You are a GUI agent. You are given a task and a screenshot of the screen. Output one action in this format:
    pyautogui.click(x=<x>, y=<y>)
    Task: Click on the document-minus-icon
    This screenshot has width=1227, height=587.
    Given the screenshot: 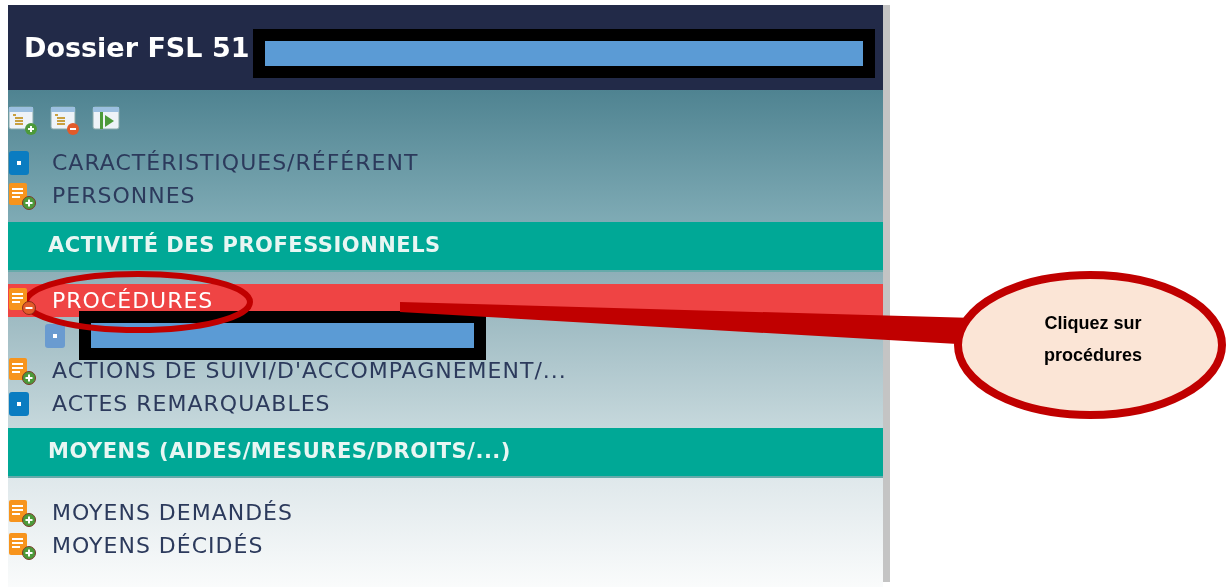 What is the action you would take?
    pyautogui.click(x=22, y=300)
    